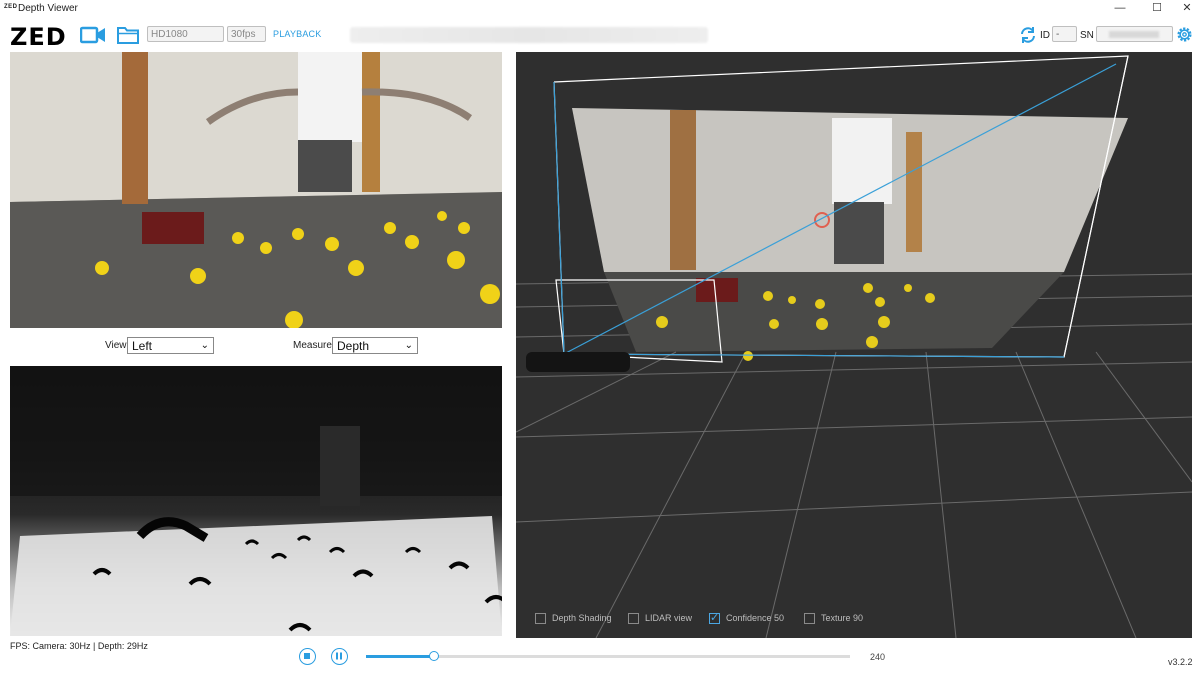  Describe the element at coordinates (755, 618) in the screenshot. I see `confidence-label: Confidence 50` at that location.